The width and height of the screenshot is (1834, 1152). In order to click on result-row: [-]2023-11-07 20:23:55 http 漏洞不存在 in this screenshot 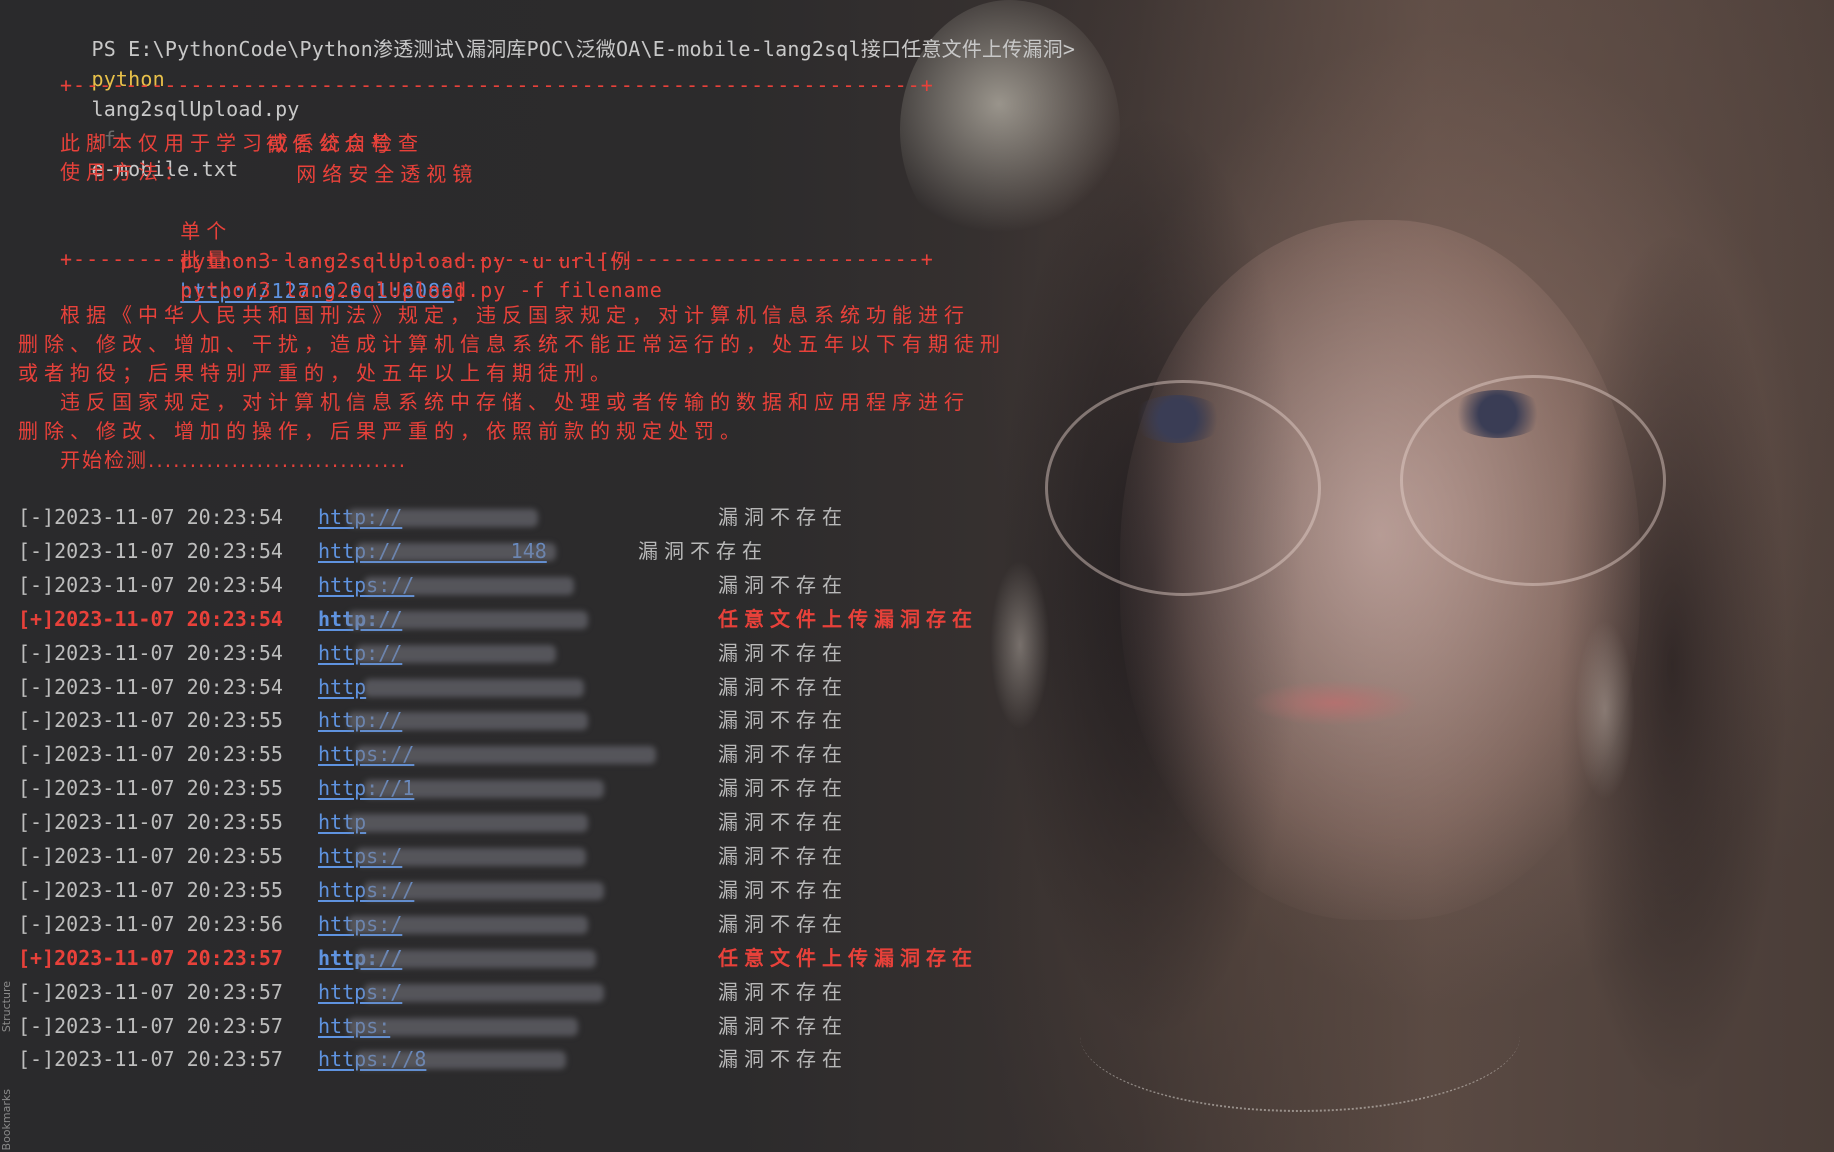, I will do `click(430, 822)`.